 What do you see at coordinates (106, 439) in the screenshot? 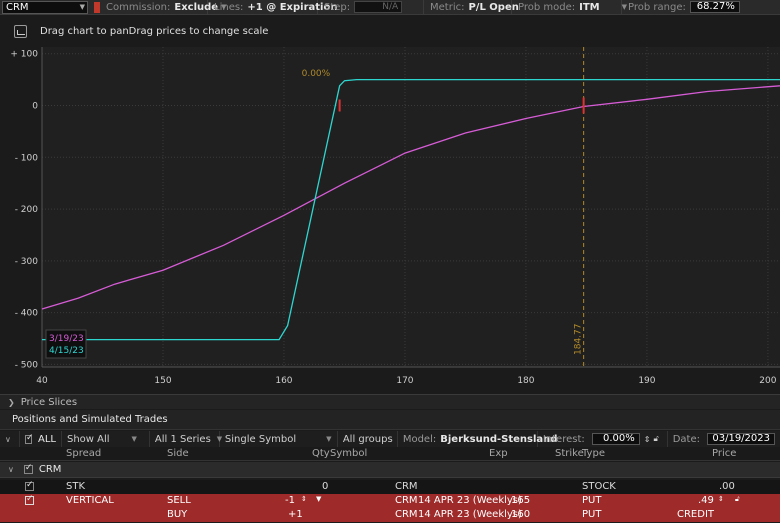
I see `show-filter: Show All ▼` at bounding box center [106, 439].